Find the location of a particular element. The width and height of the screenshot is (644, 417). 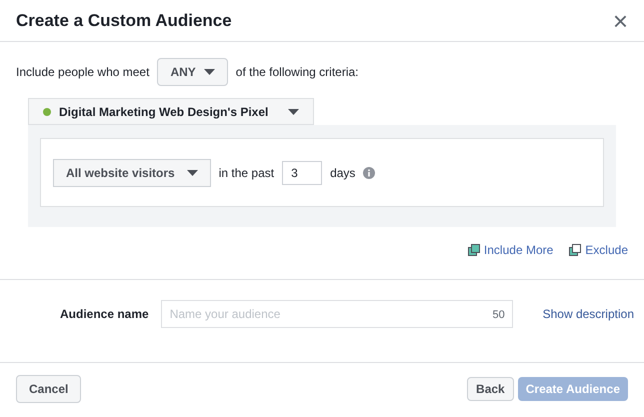

criteria-text: of the following criteria: is located at coordinates (297, 72).